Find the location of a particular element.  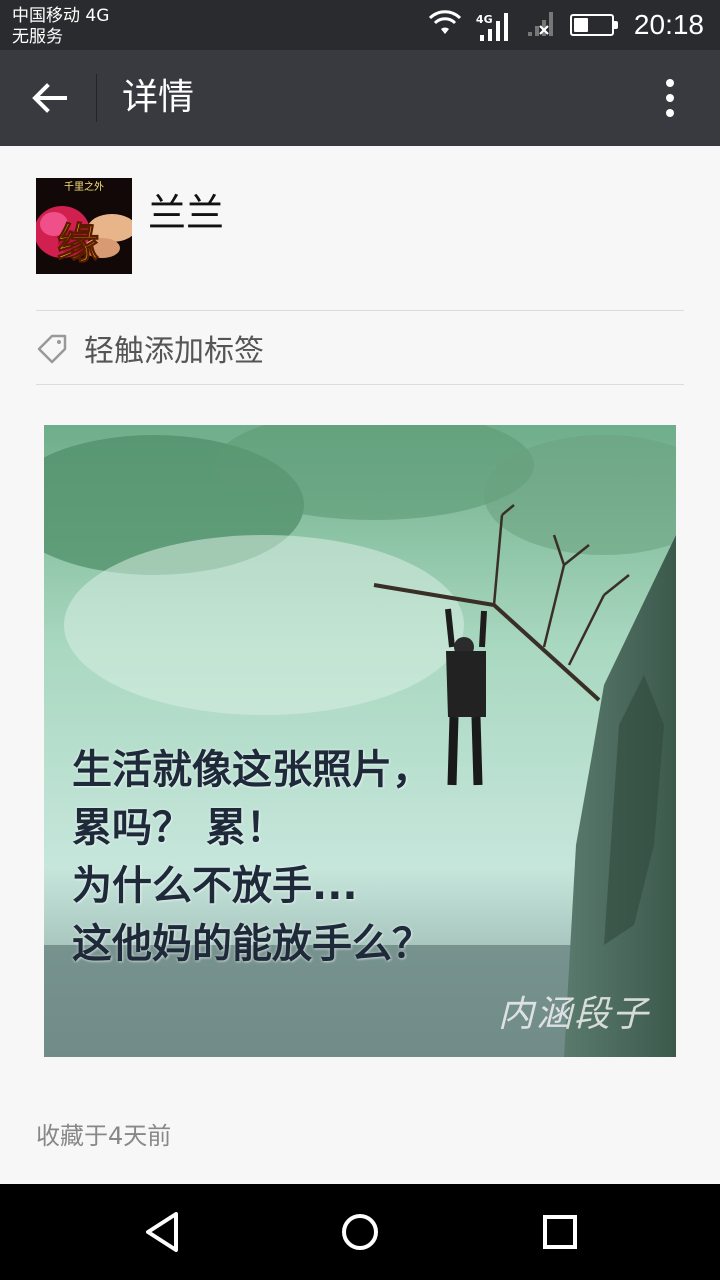

add-tag-label: 轻触添加标签 is located at coordinates (174, 351).